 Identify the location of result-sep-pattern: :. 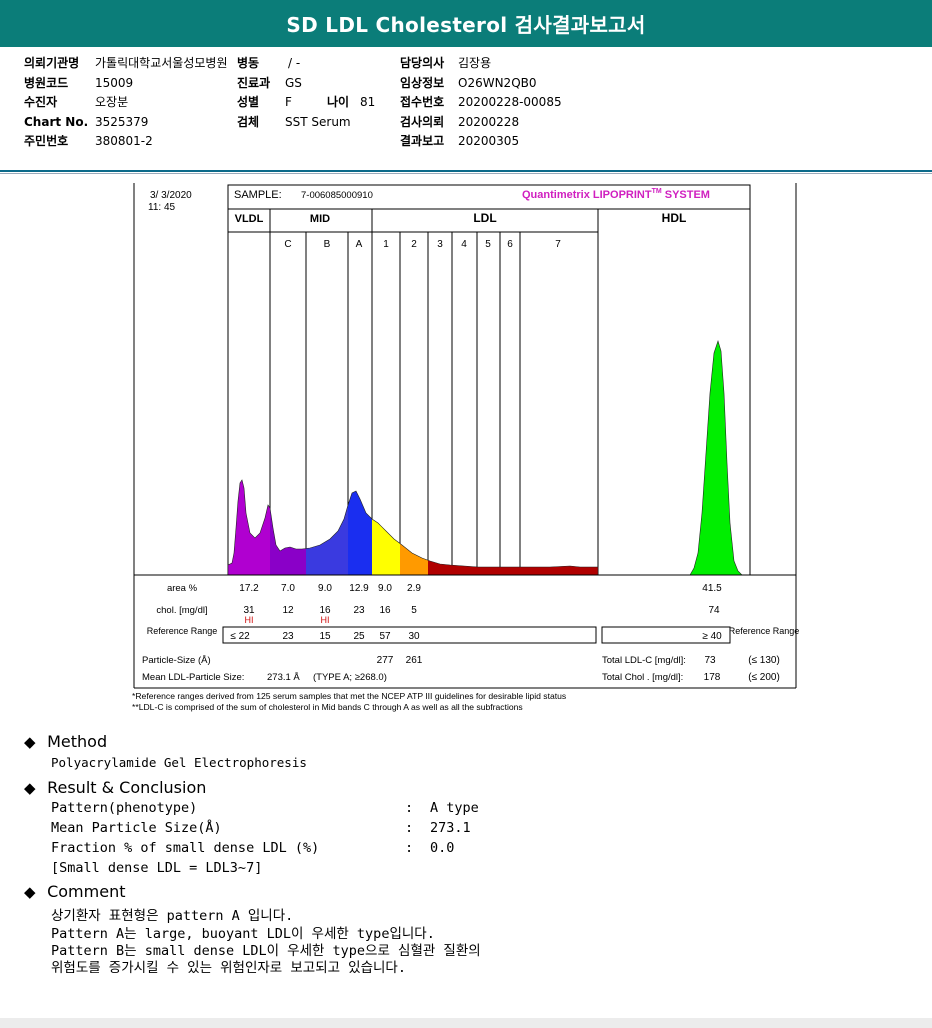
(409, 808).